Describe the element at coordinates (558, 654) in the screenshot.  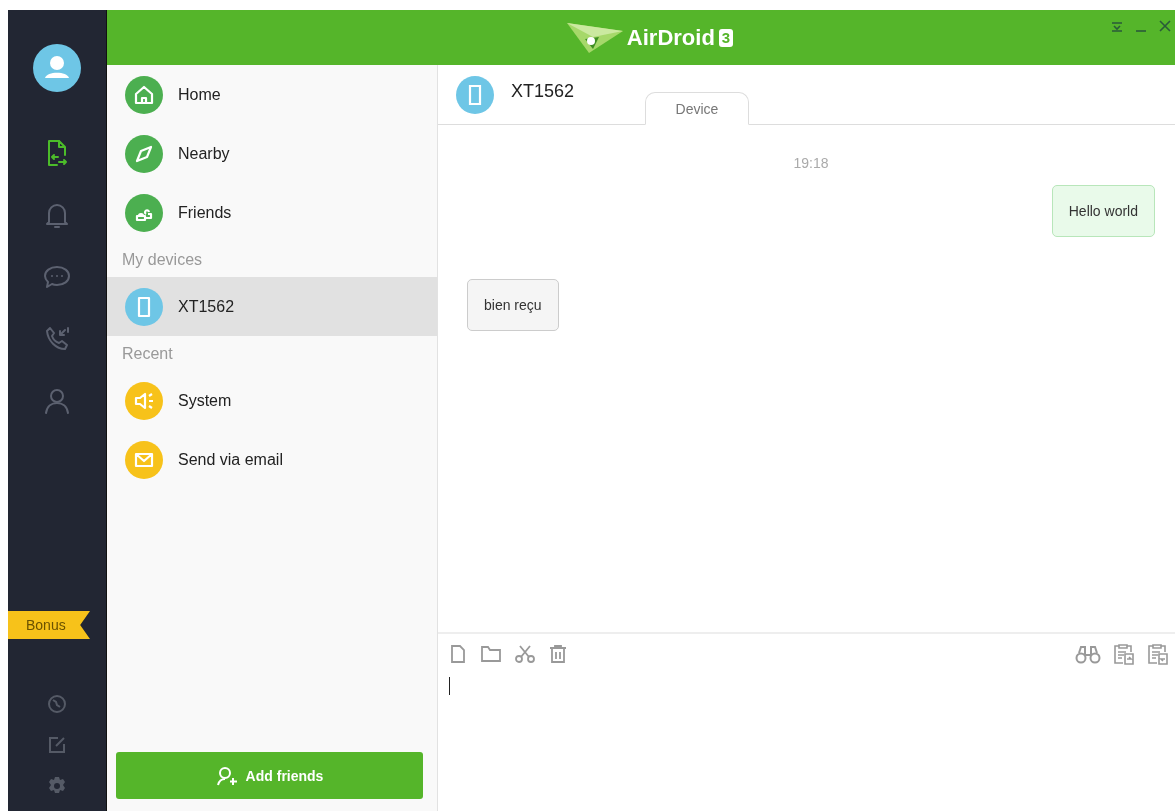
I see `trash-icon` at that location.